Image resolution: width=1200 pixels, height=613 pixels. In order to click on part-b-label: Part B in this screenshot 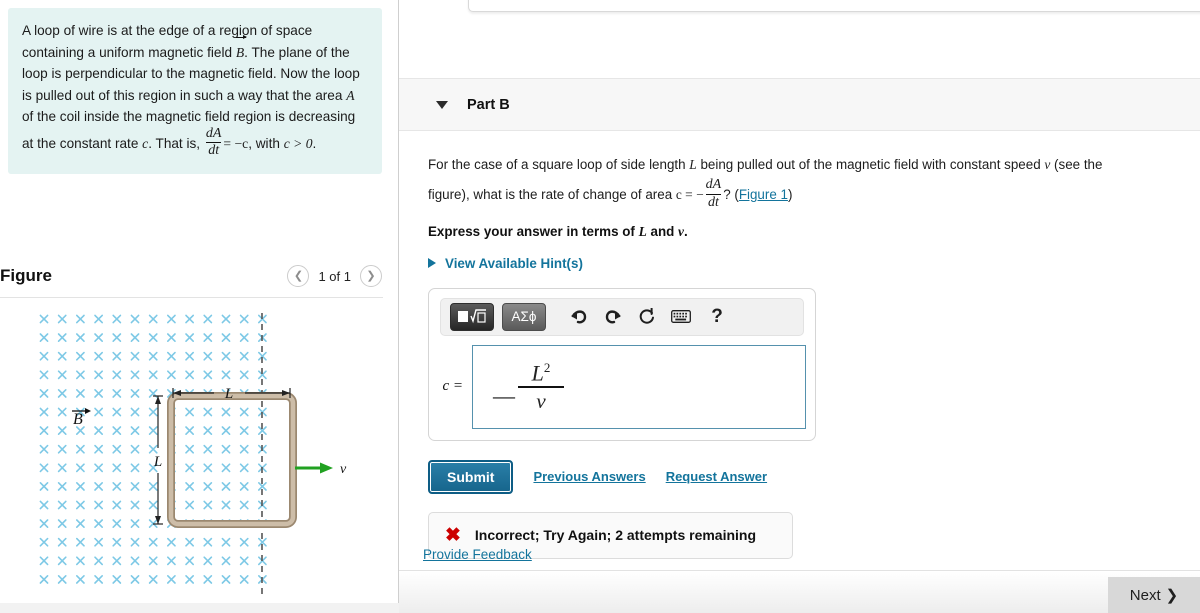, I will do `click(488, 104)`.